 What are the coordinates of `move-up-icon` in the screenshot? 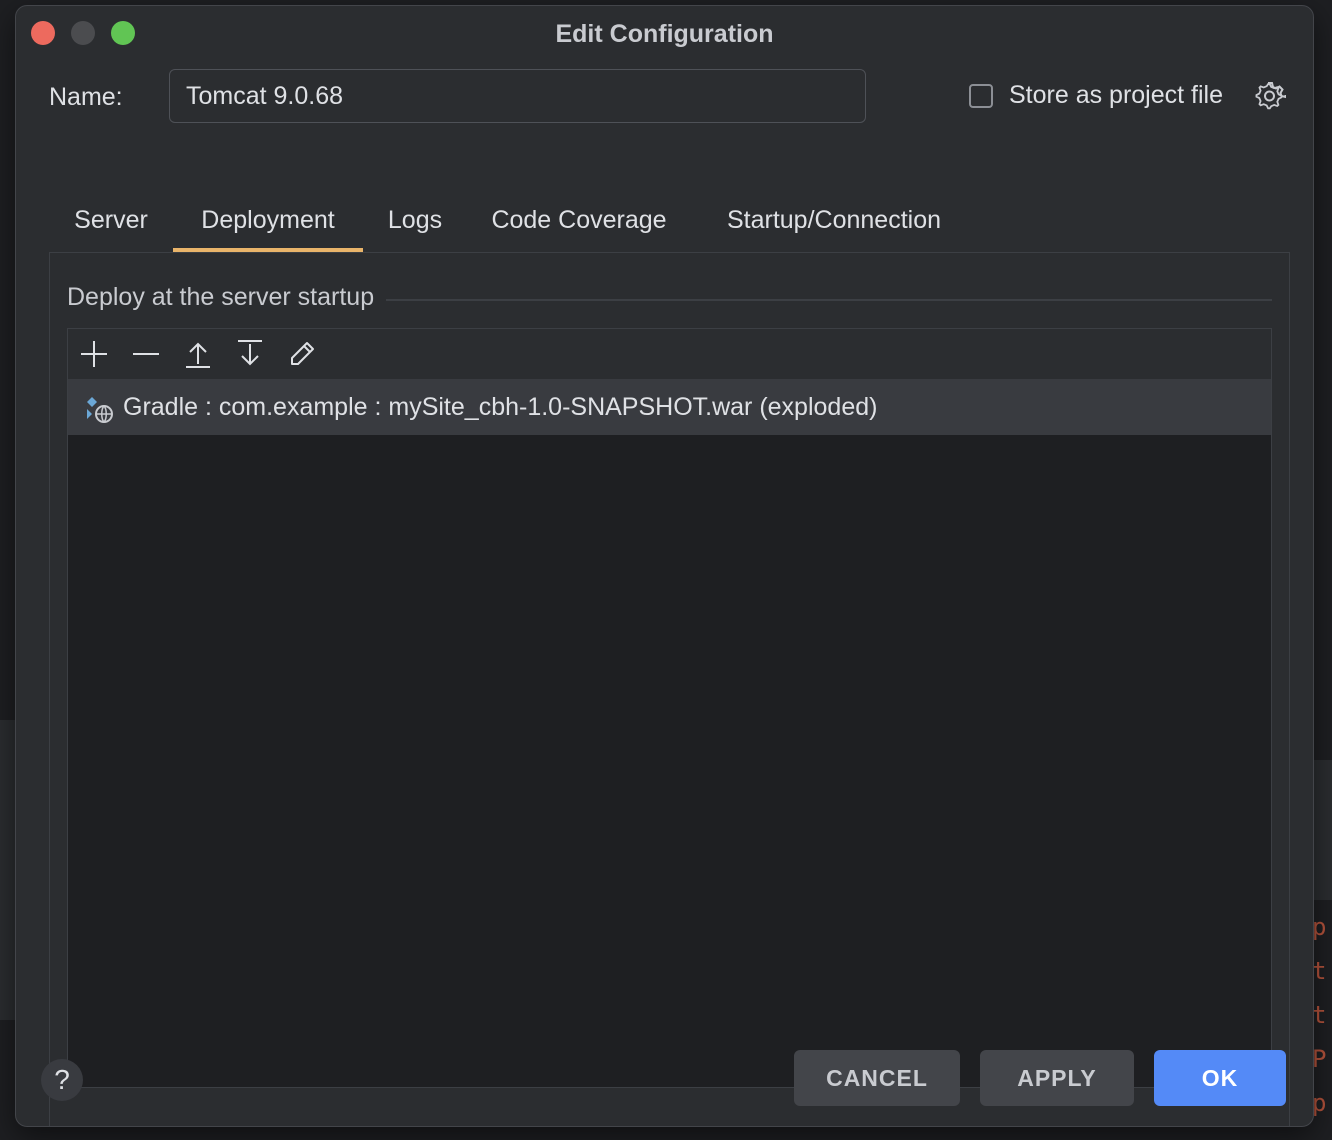 It's located at (198, 354).